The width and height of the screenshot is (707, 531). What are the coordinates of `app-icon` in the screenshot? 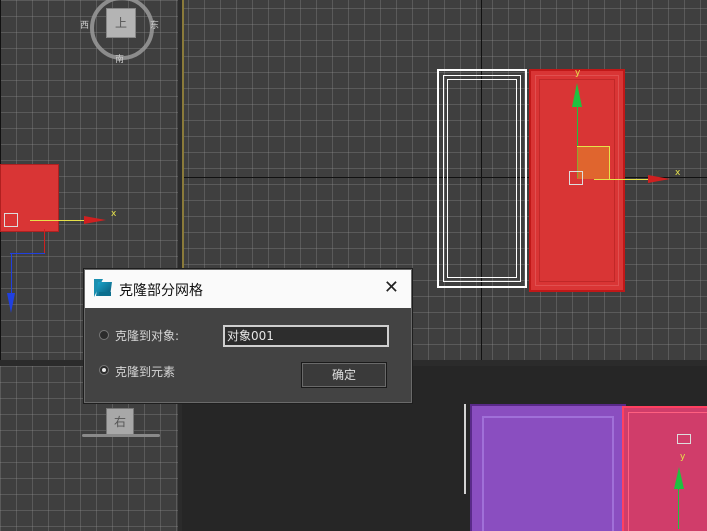 It's located at (103, 288).